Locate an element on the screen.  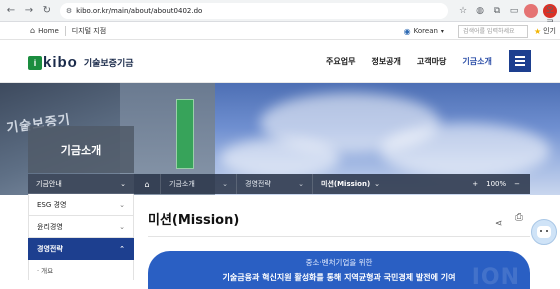
url-text: kibo.or.kr/main/about/about0402.do is located at coordinates (139, 10).